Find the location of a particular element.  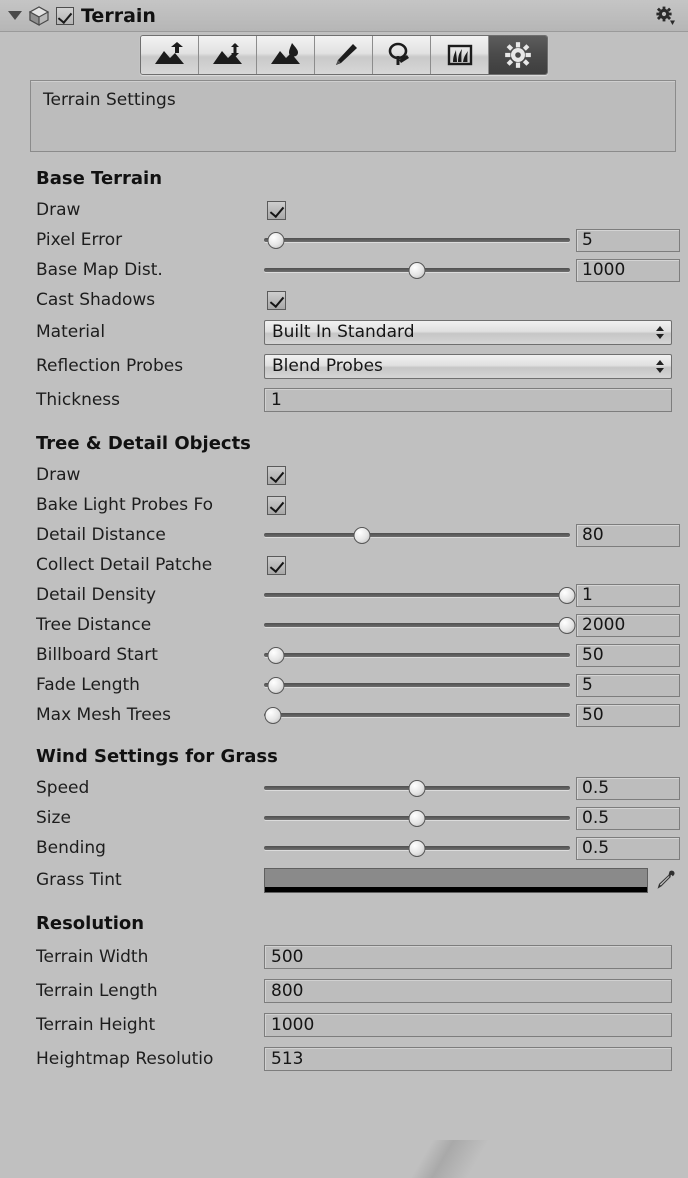

slider-wind-bending is located at coordinates (417, 848).